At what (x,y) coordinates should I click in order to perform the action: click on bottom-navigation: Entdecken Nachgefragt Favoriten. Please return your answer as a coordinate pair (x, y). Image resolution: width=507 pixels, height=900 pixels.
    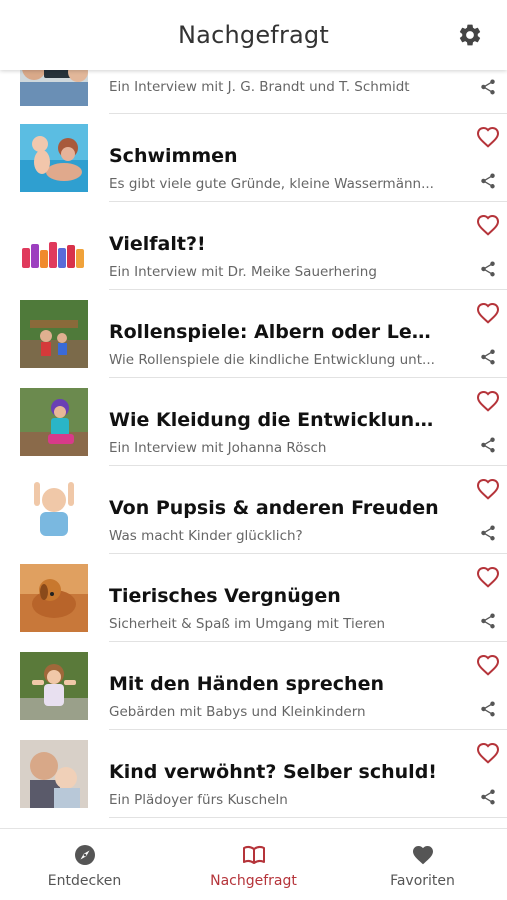
    Looking at the image, I should click on (253, 864).